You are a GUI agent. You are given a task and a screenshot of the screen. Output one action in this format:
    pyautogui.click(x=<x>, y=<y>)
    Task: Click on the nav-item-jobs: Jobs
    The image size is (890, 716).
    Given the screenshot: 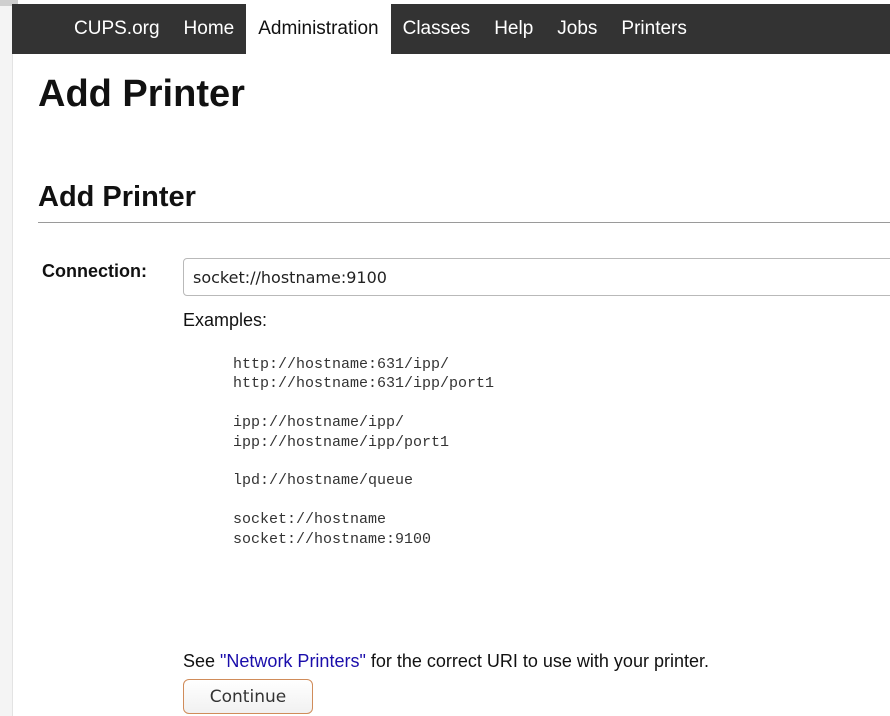 What is the action you would take?
    pyautogui.click(x=577, y=29)
    